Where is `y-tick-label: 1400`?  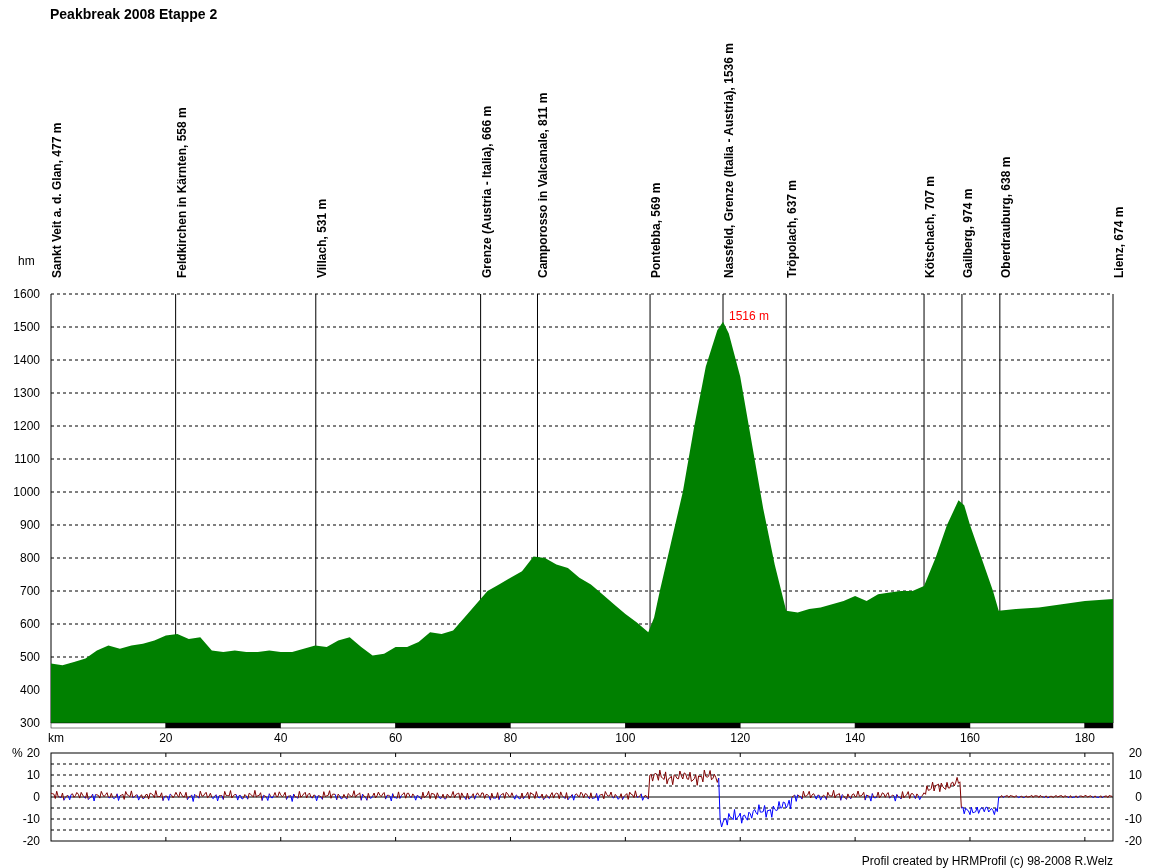 y-tick-label: 1400 is located at coordinates (26, 360).